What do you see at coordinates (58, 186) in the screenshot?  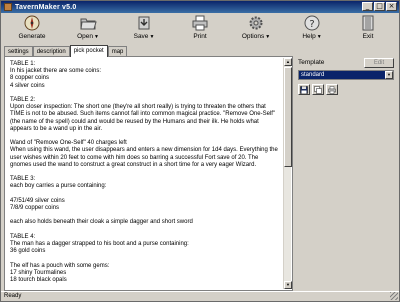 I see `text-line: each boy carries a purse containing:` at bounding box center [58, 186].